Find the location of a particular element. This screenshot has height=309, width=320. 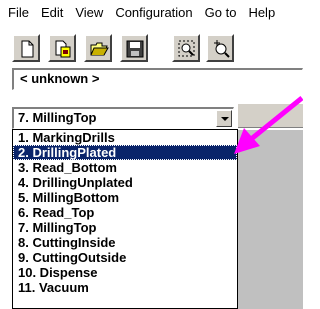

menu-view: View is located at coordinates (89, 13).